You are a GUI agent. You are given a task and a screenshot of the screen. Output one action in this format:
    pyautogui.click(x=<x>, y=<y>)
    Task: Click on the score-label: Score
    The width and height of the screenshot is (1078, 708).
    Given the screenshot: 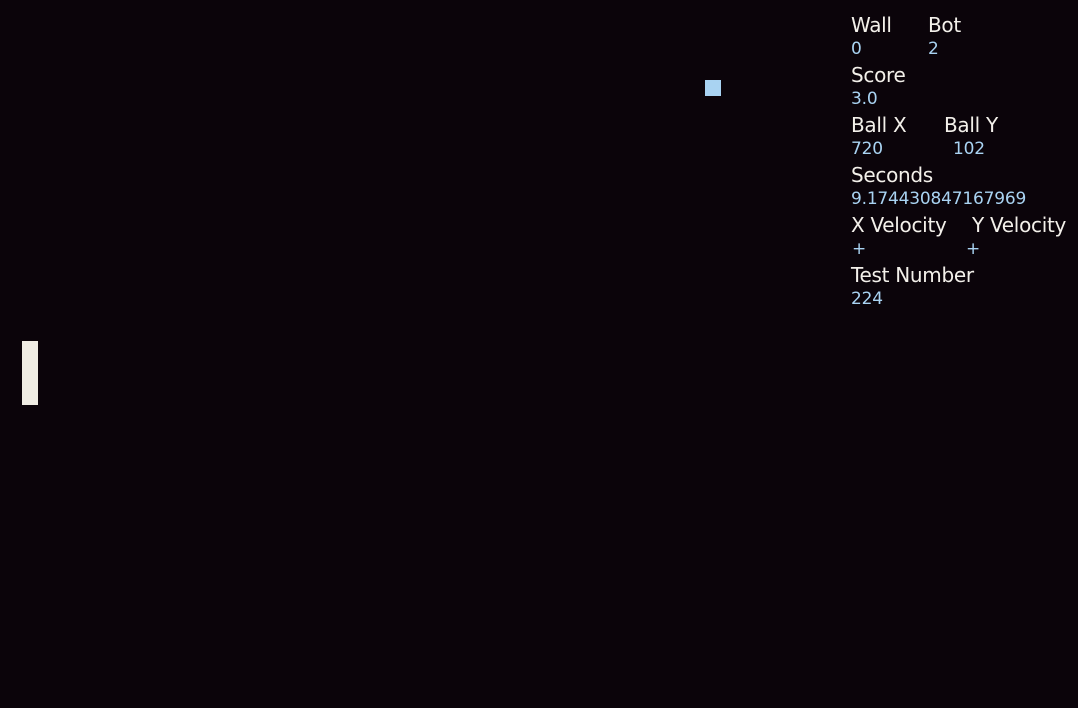 What is the action you would take?
    pyautogui.click(x=878, y=75)
    